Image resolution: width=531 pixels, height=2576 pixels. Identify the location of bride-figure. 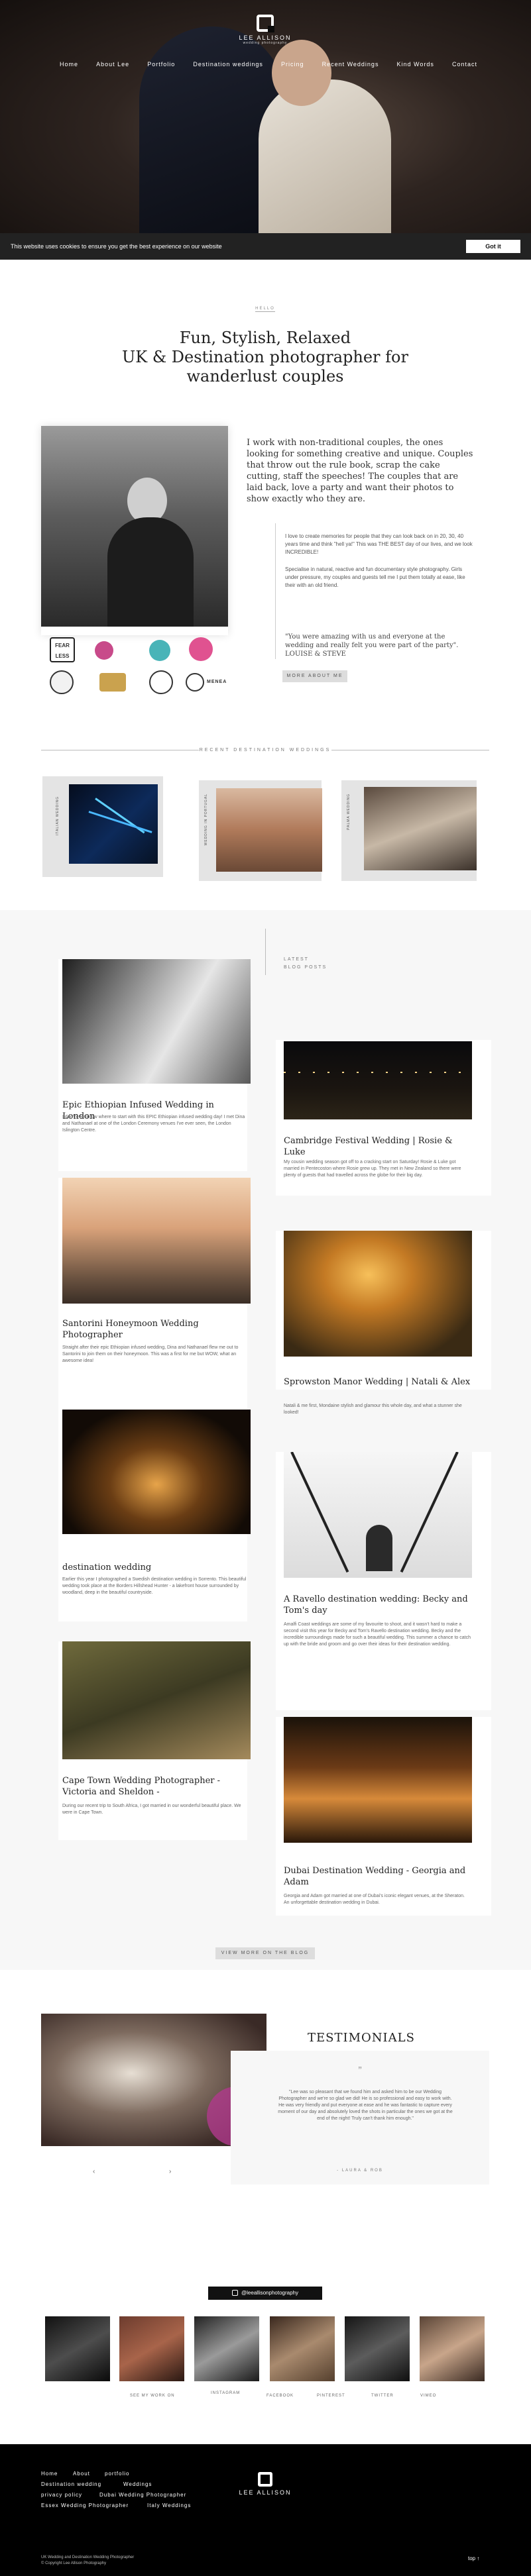
(325, 156).